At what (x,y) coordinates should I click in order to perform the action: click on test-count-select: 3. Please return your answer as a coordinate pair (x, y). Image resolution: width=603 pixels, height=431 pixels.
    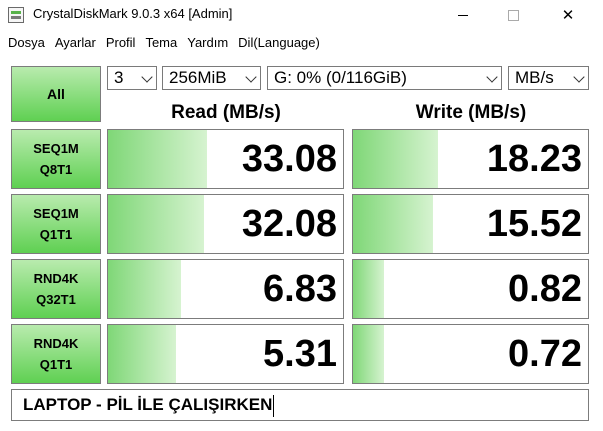
    Looking at the image, I should click on (132, 78).